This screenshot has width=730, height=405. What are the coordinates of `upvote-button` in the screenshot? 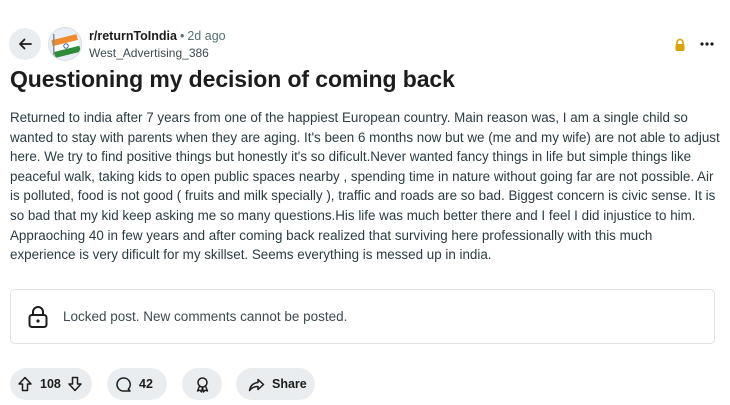 It's located at (25, 384).